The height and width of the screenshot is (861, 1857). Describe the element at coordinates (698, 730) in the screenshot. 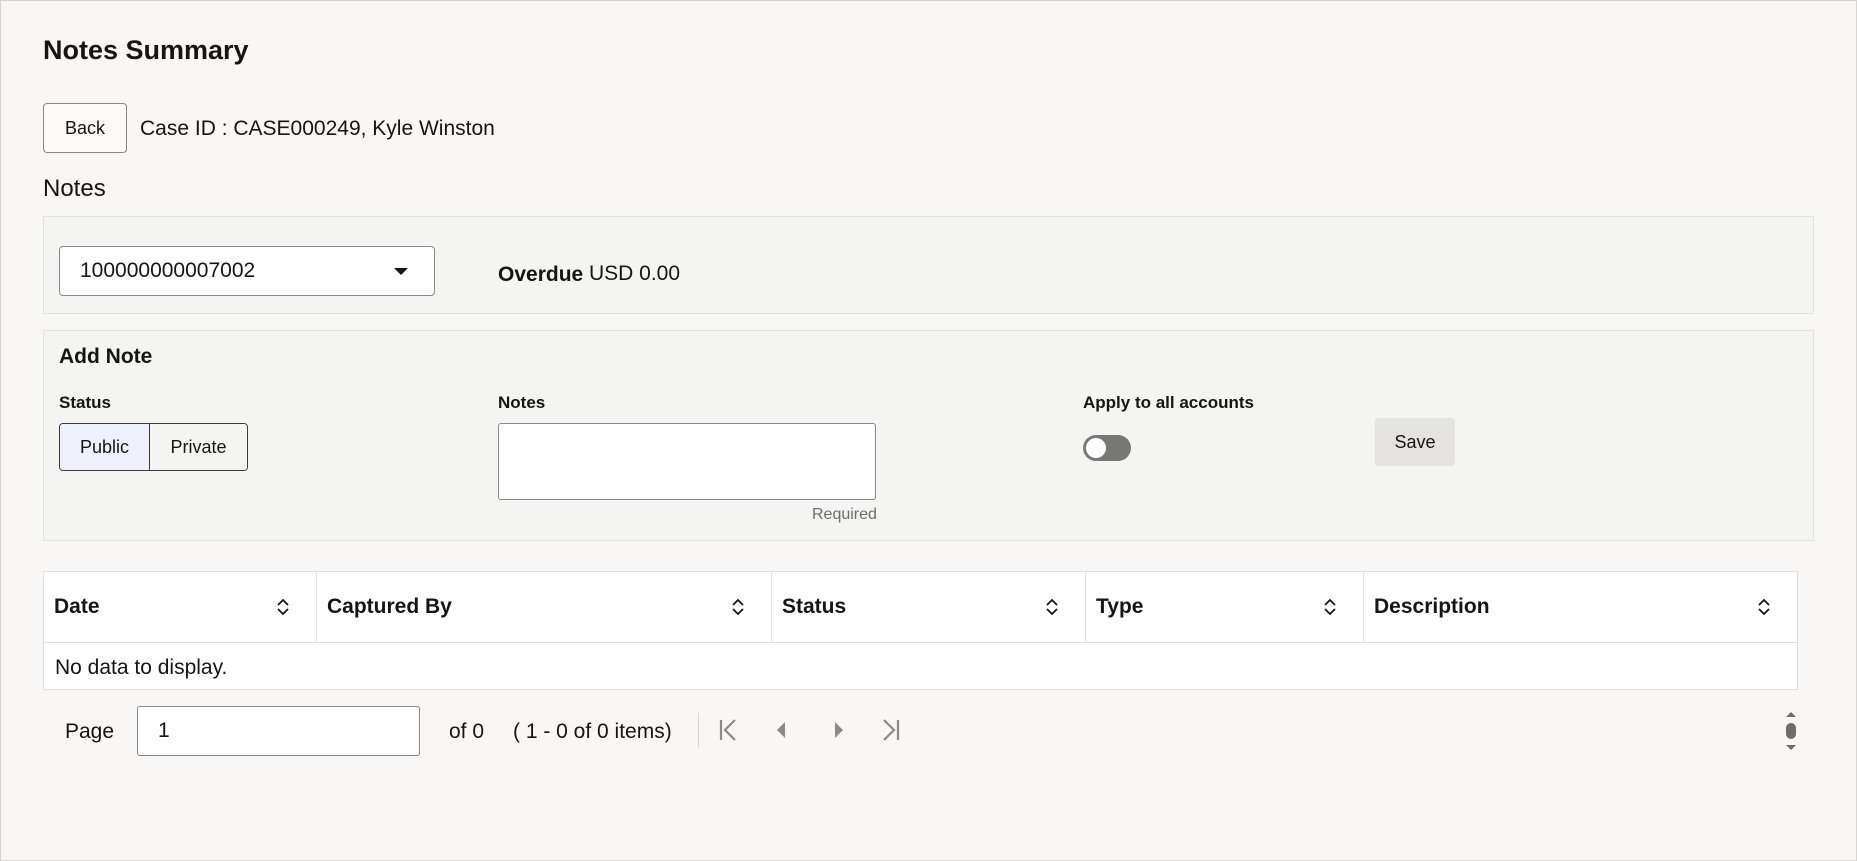

I see `pager-divider` at that location.